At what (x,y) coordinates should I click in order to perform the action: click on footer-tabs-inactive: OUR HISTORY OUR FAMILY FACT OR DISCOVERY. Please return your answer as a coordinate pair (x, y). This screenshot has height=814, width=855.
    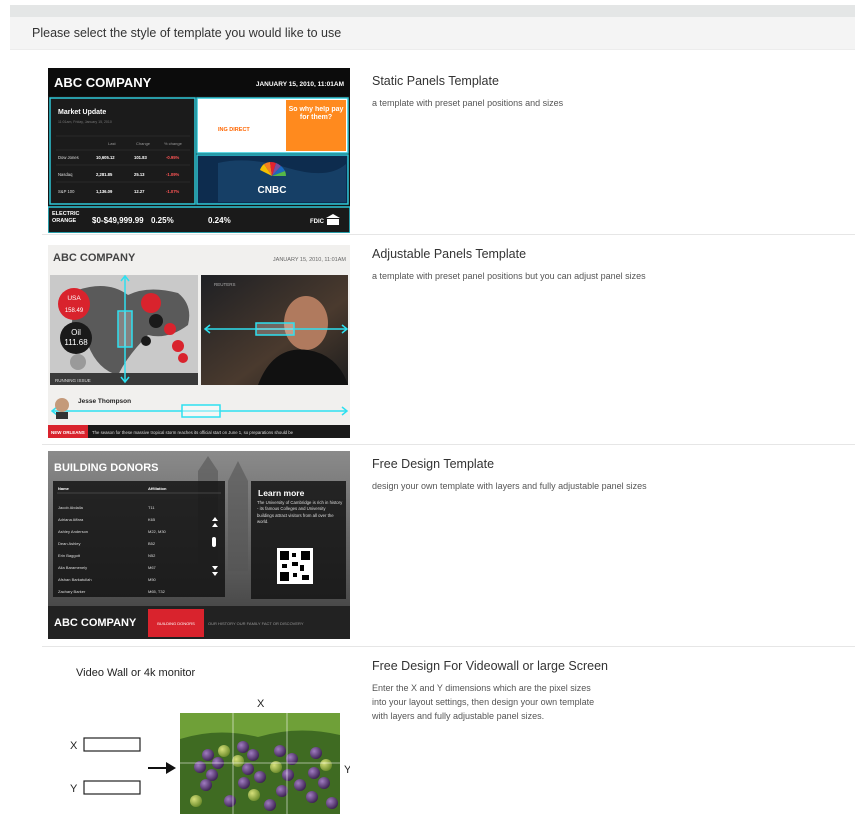
    Looking at the image, I should click on (256, 623).